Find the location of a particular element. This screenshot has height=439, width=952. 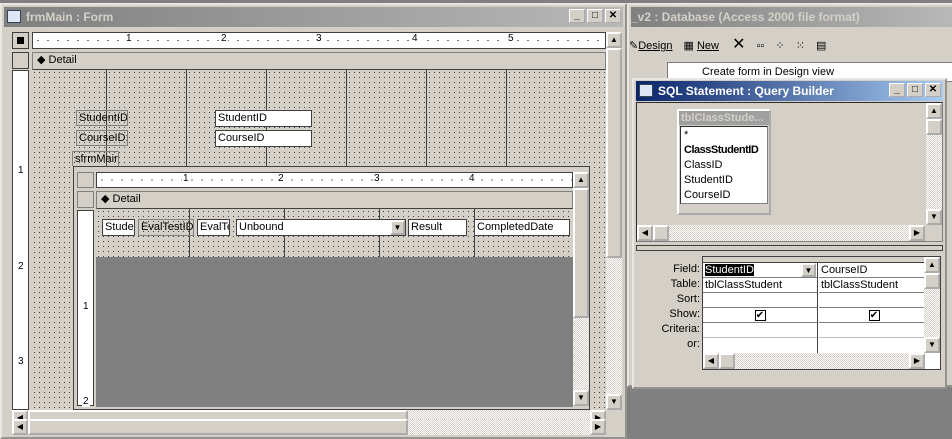

query-builder-title-bar: SQL Statement : Query Builder _ □ ✕ is located at coordinates (789, 91).